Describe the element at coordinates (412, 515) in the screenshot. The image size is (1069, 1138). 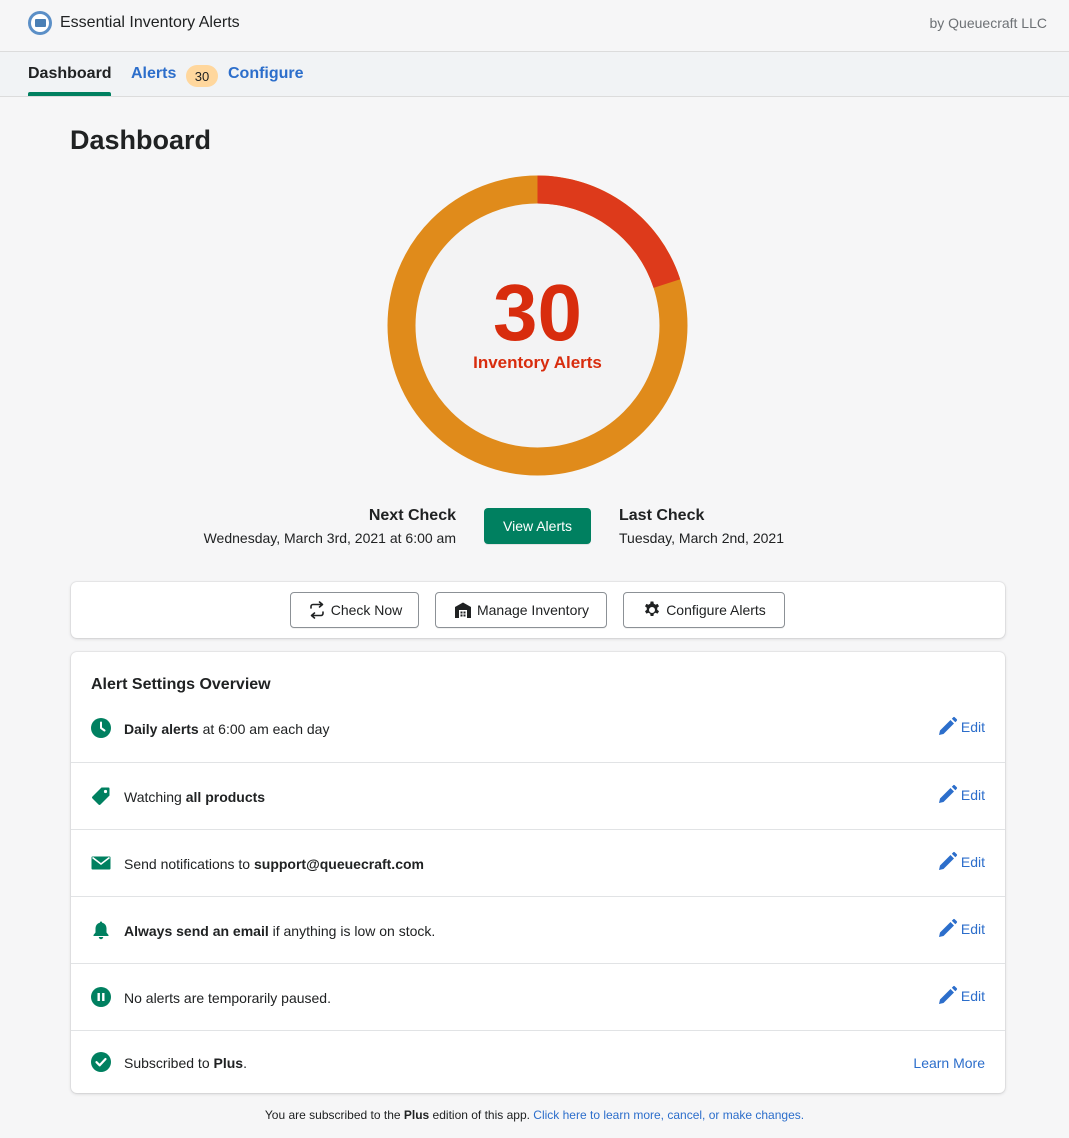
I see `next-check-heading: Next Check` at that location.